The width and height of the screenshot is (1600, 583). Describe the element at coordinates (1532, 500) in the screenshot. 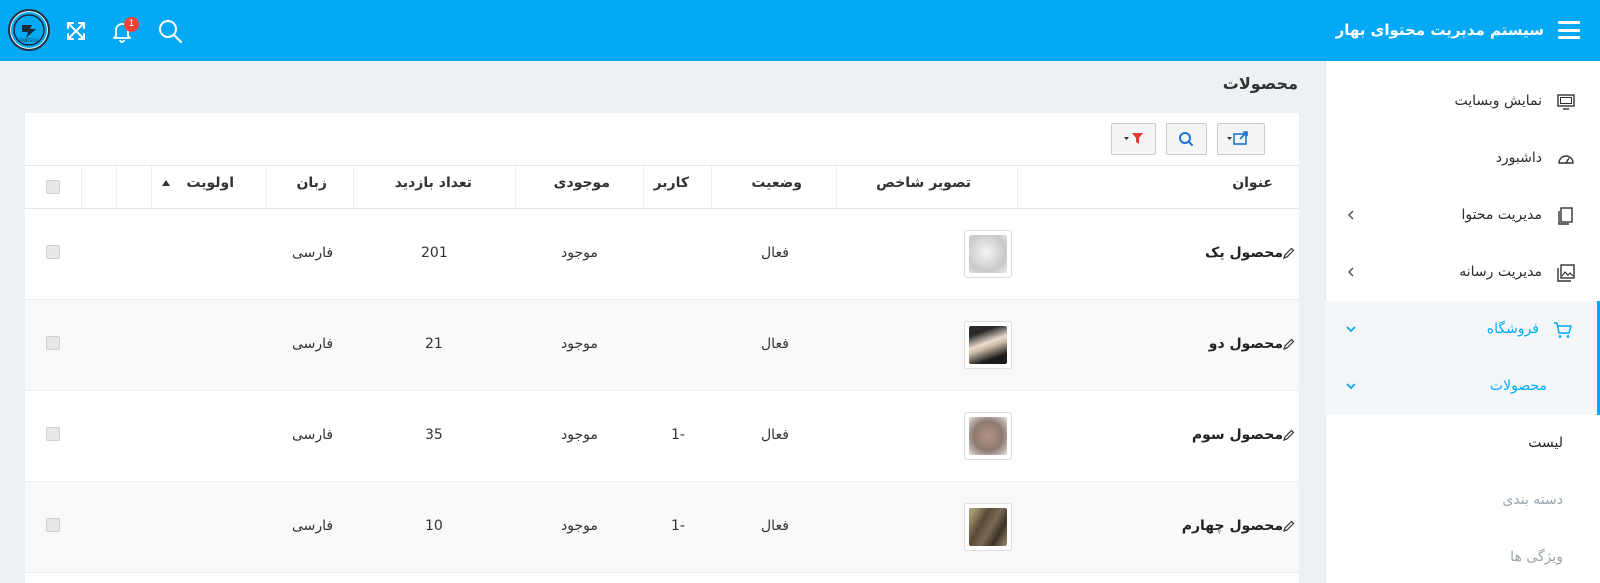

I see `sidebar-subitem-label: دسته بندی` at that location.